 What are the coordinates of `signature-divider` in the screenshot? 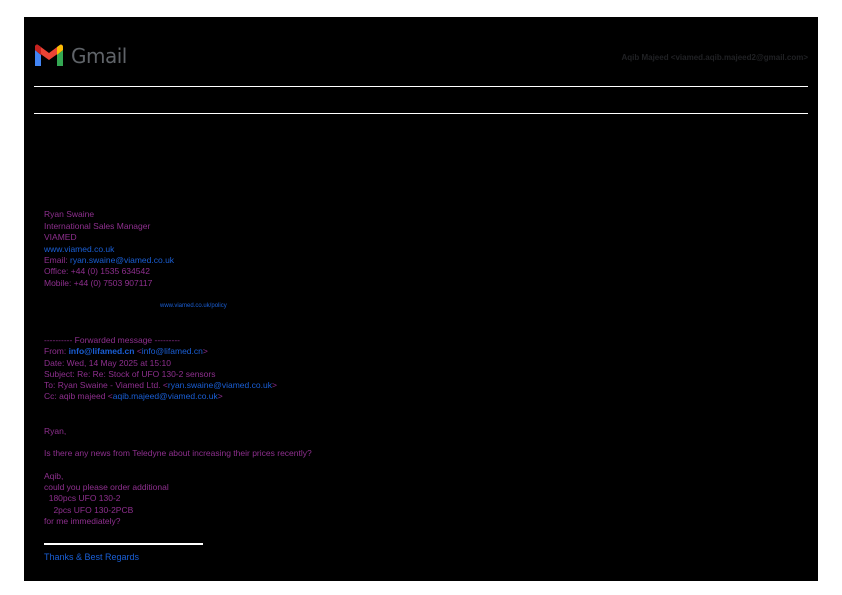 It's located at (123, 544).